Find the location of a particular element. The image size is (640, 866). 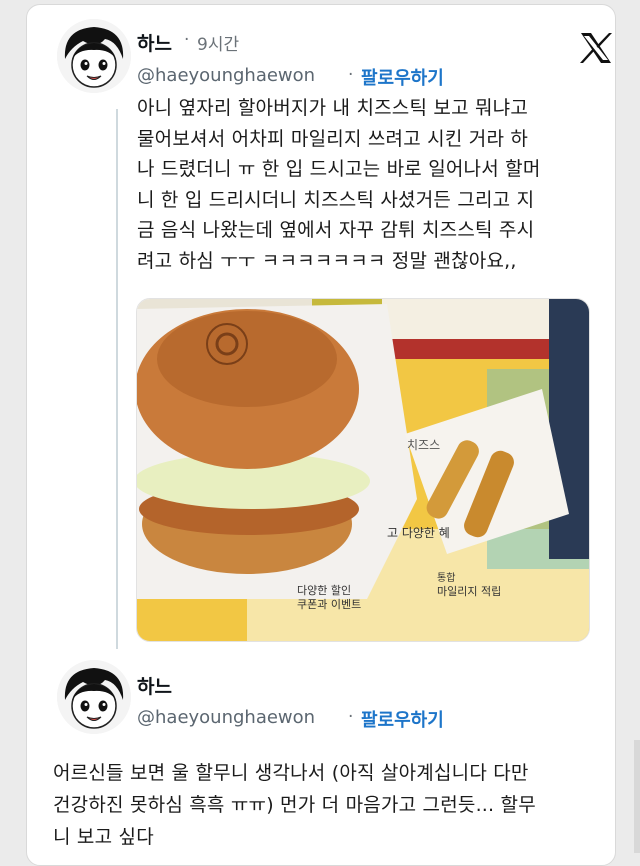

reply-follow-button: 팔로우하기 is located at coordinates (402, 719).